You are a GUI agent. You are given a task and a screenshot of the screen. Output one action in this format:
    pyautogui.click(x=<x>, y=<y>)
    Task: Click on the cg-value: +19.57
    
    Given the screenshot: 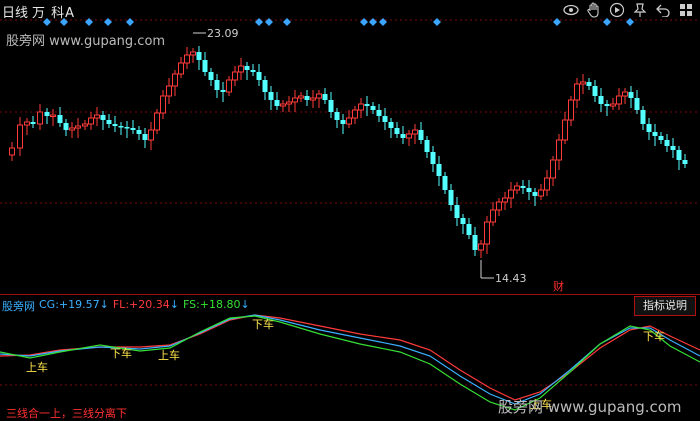 What is the action you would take?
    pyautogui.click(x=79, y=304)
    